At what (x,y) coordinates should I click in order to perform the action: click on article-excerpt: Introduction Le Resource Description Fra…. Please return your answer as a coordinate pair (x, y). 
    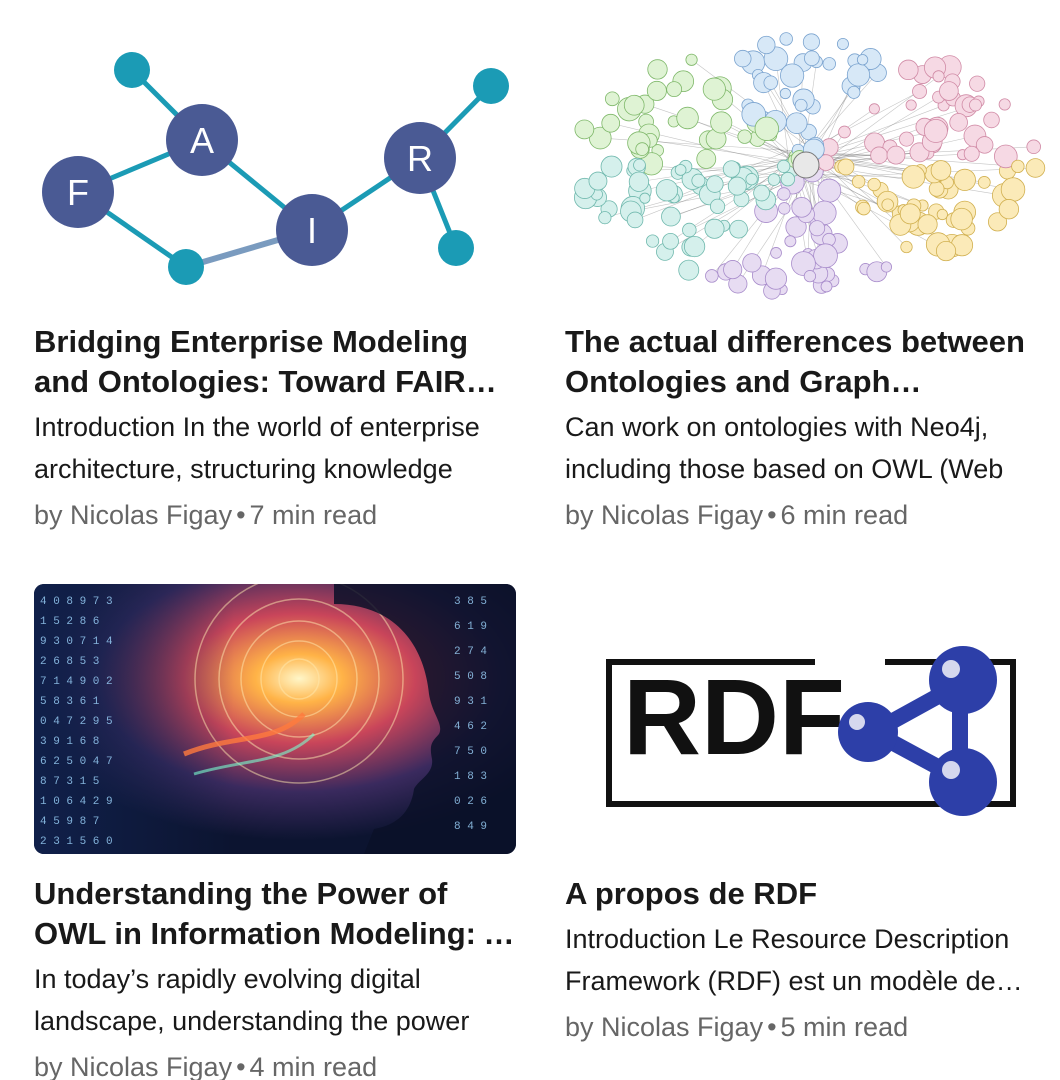
    Looking at the image, I should click on (787, 960).